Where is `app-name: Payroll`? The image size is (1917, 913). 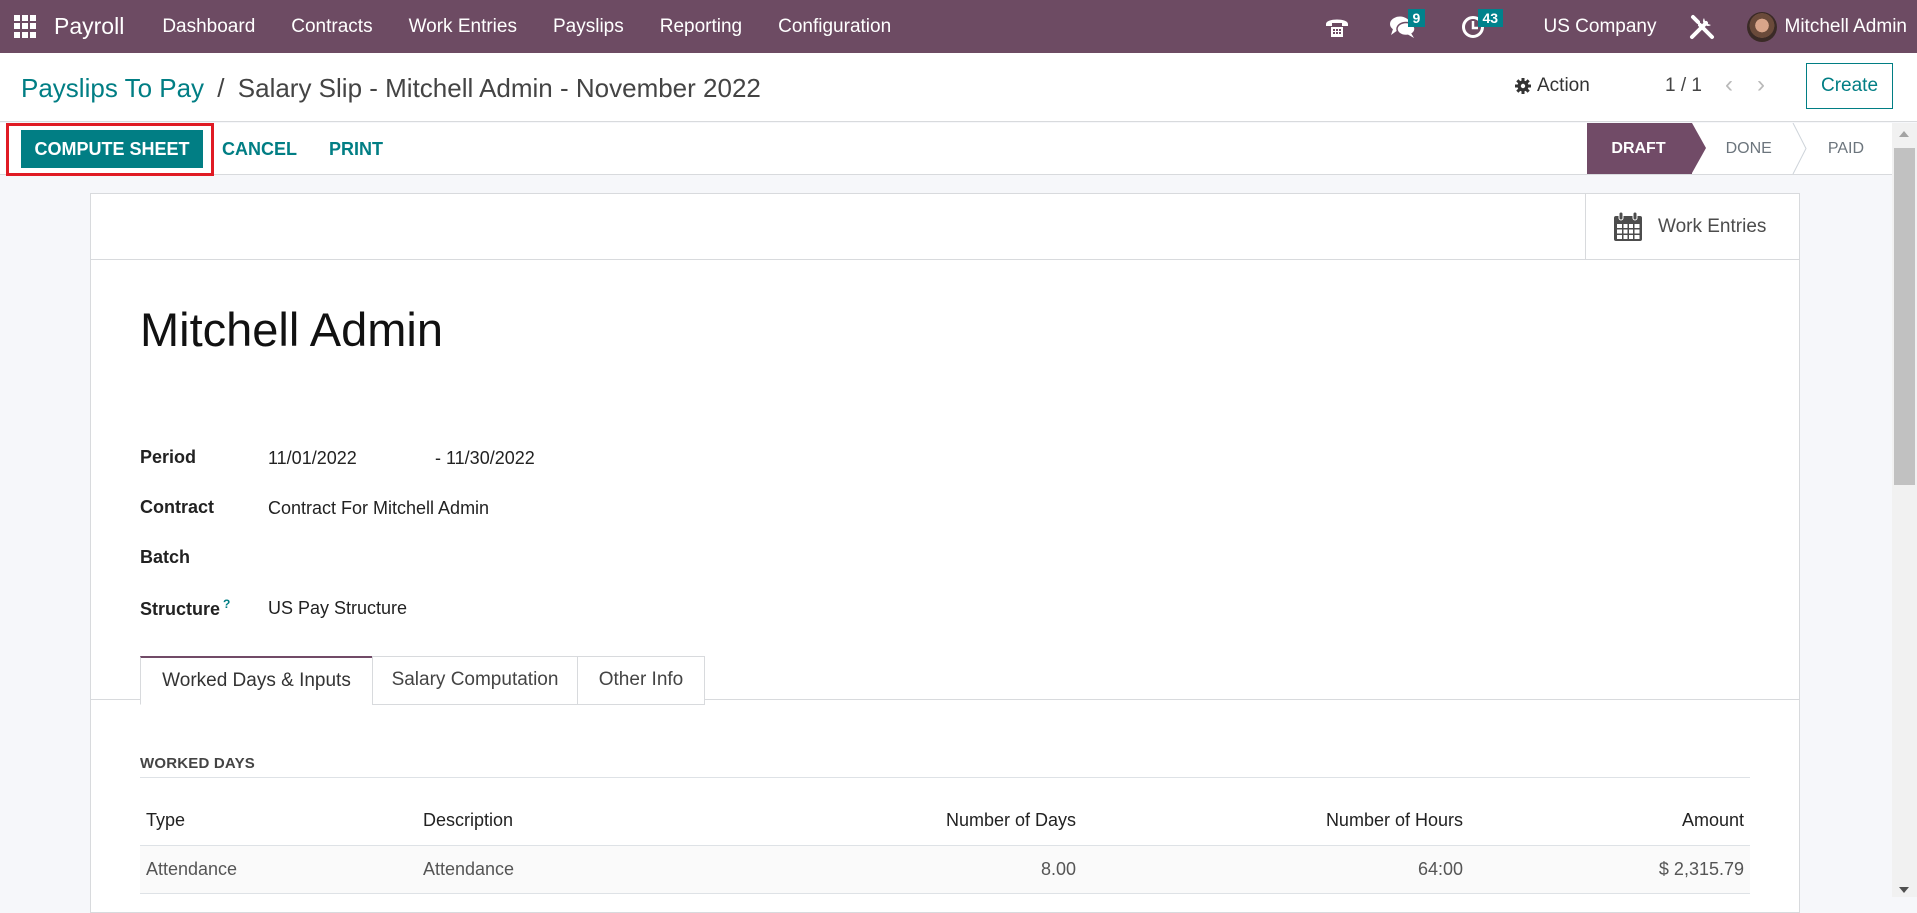 app-name: Payroll is located at coordinates (89, 26).